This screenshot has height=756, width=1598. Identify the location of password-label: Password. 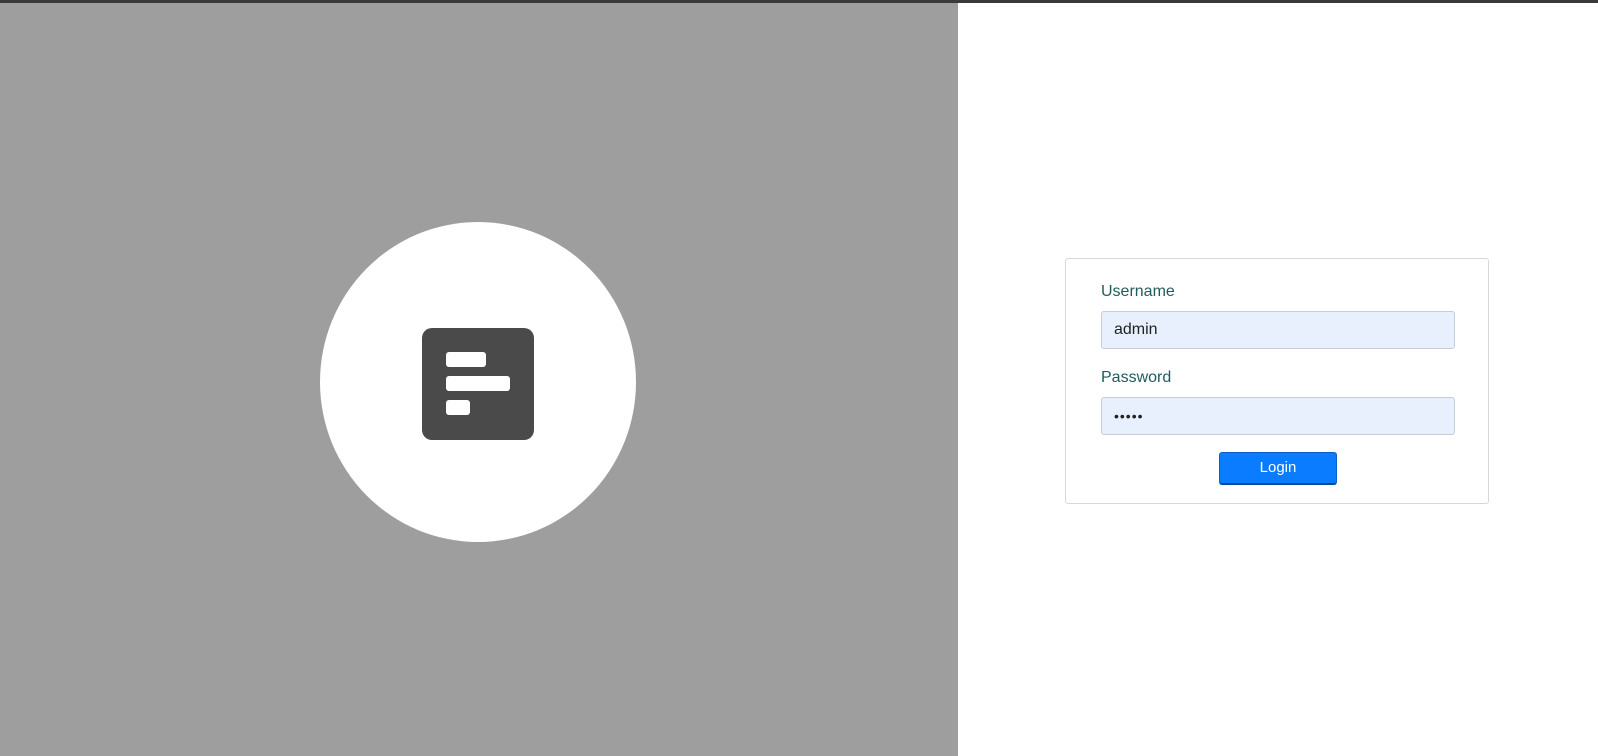
(1136, 377).